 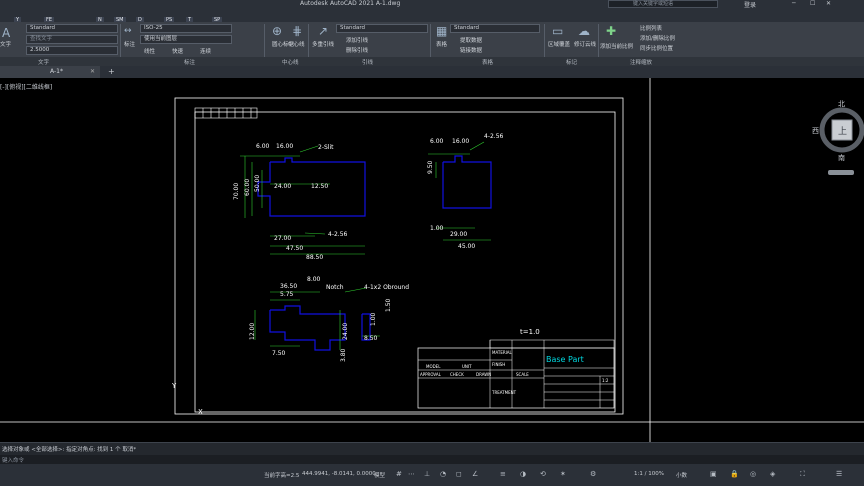 I want to click on panel-label-markup: 标记, so click(x=571, y=62).